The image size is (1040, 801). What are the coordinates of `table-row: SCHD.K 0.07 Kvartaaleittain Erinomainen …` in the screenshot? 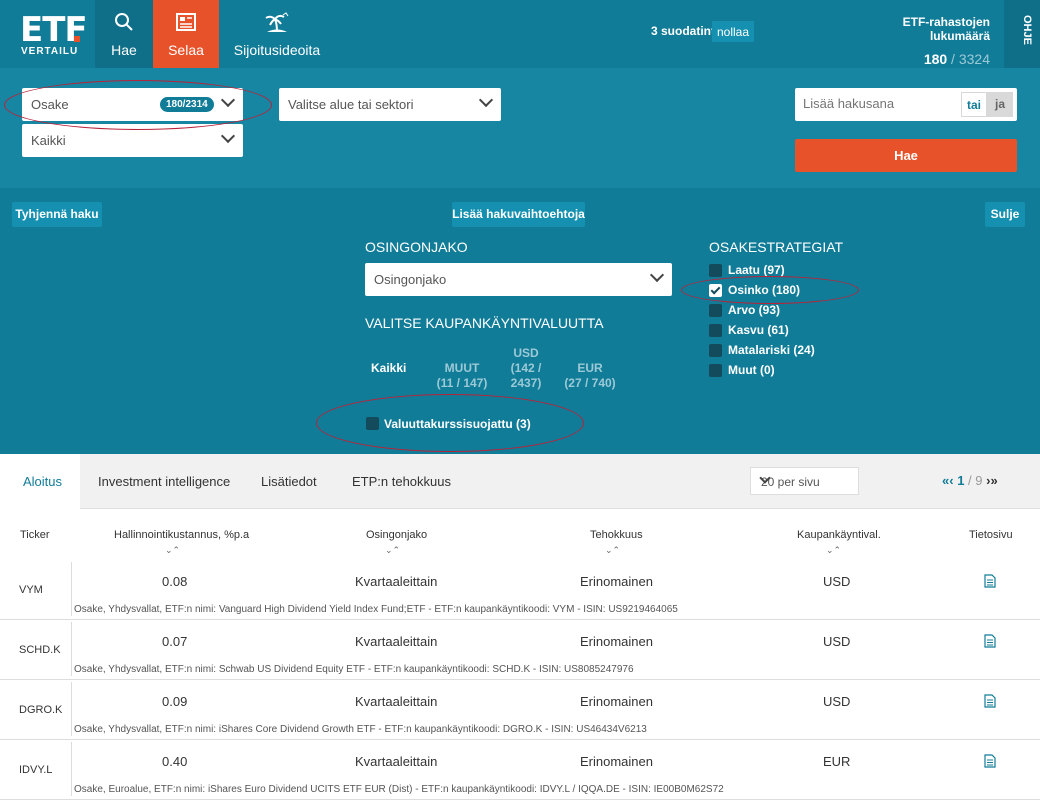 It's located at (520, 650).